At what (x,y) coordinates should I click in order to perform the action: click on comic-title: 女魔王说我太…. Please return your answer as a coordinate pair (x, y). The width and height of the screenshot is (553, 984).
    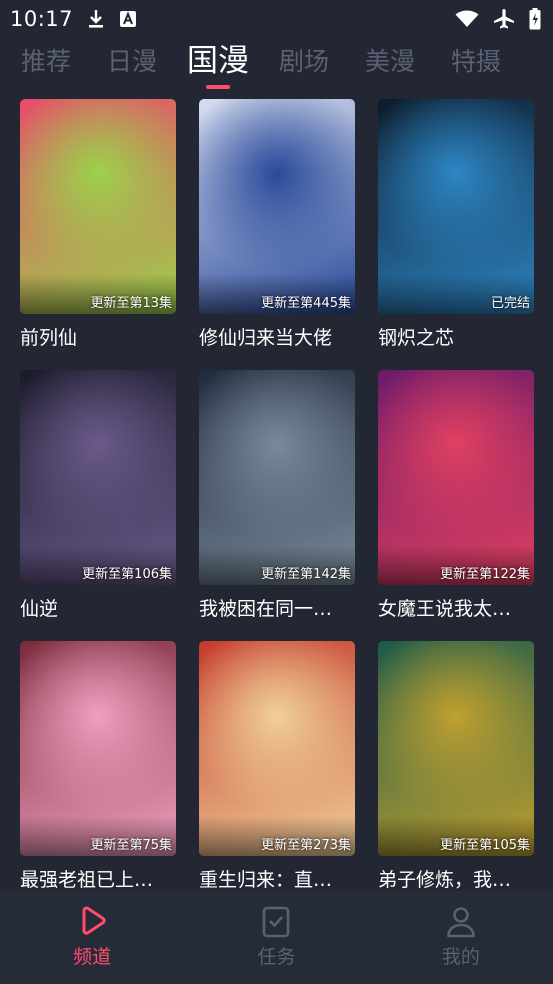
    Looking at the image, I should click on (445, 609).